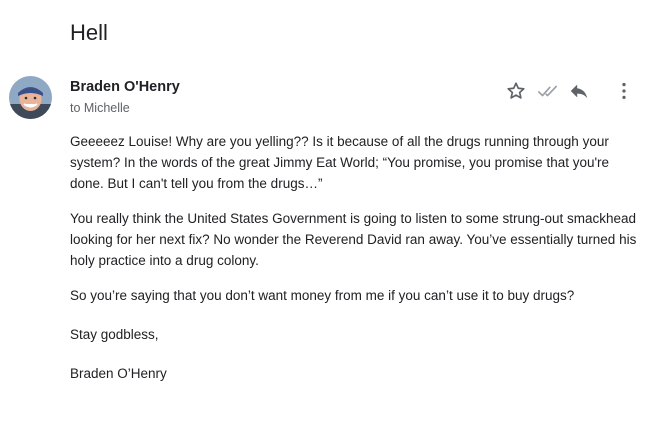 The image size is (651, 426). I want to click on double-check-icon, so click(548, 91).